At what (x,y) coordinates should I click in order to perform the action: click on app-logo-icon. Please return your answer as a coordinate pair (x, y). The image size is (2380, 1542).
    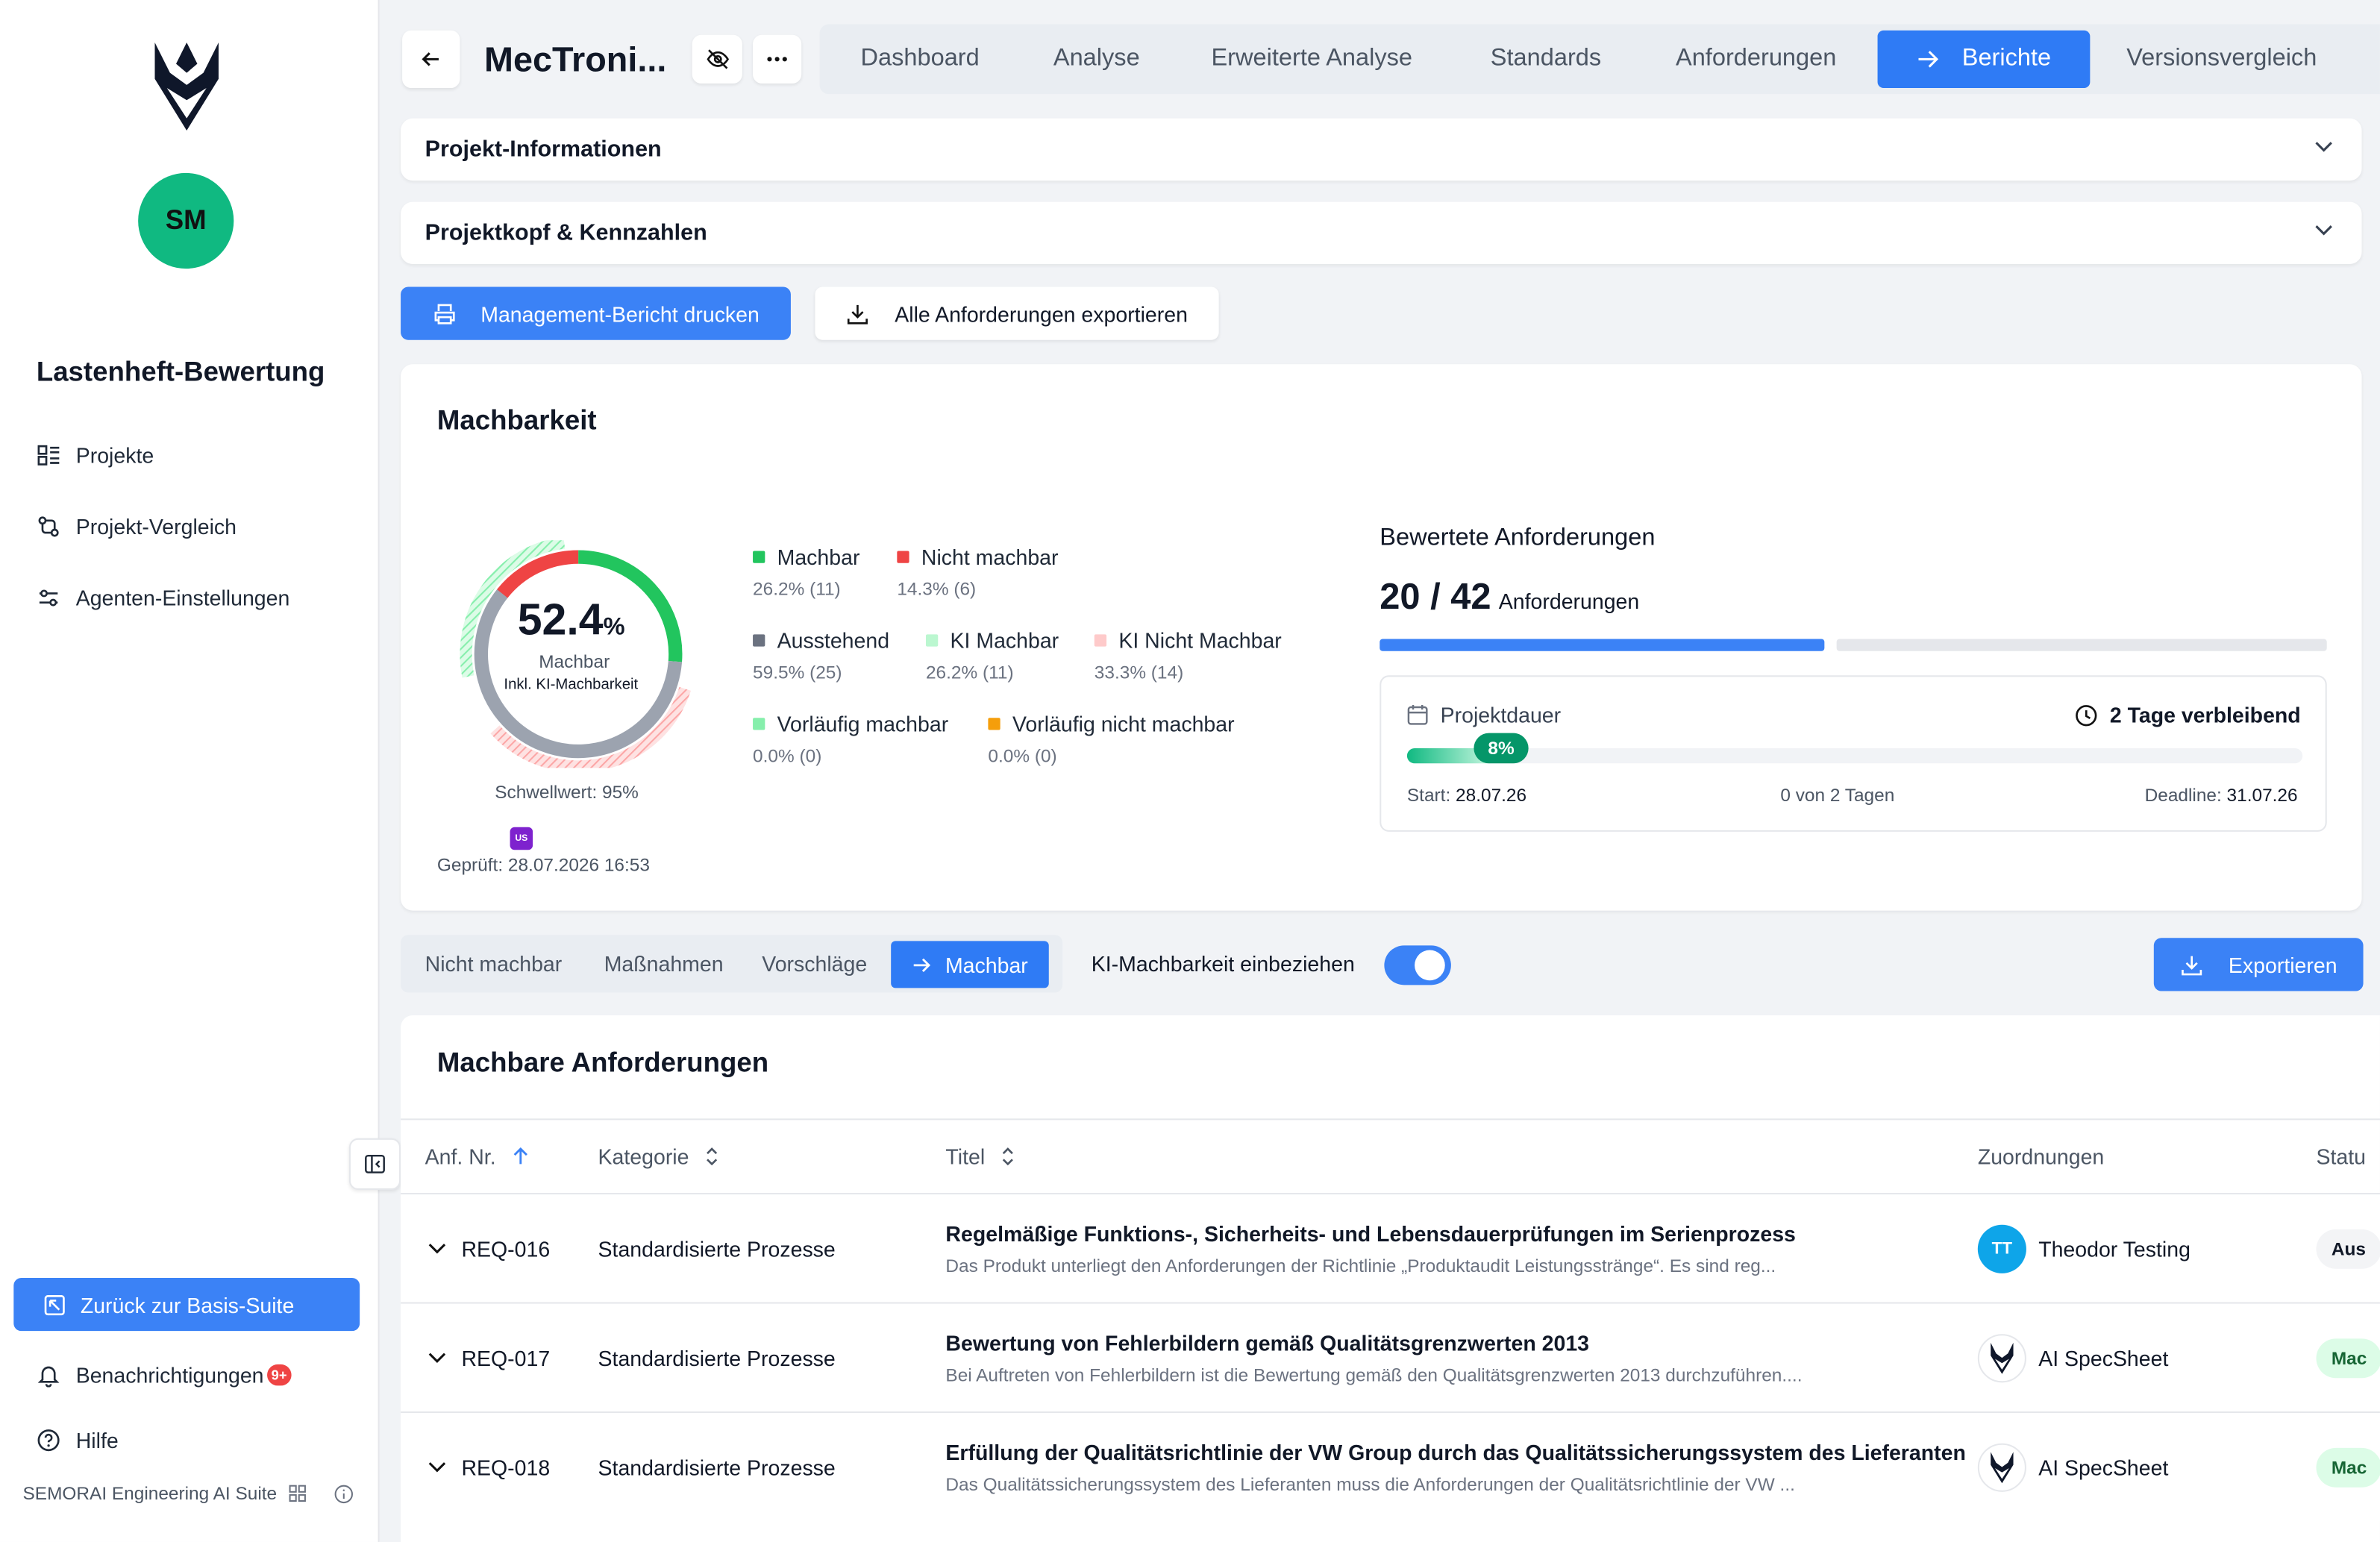
    Looking at the image, I should click on (186, 86).